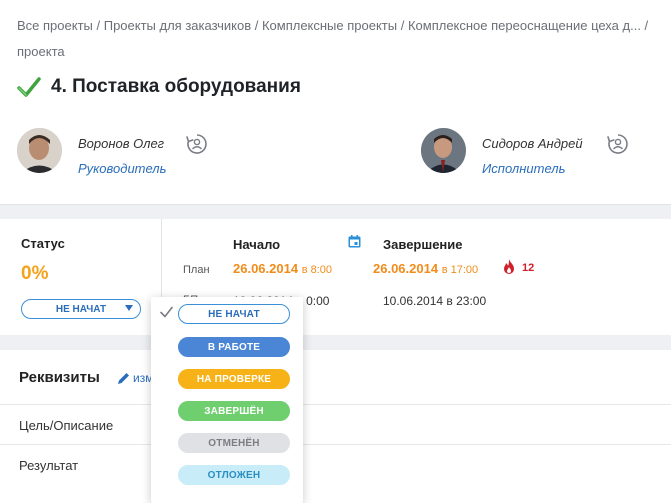  Describe the element at coordinates (123, 378) in the screenshot. I see `pencil-icon` at that location.